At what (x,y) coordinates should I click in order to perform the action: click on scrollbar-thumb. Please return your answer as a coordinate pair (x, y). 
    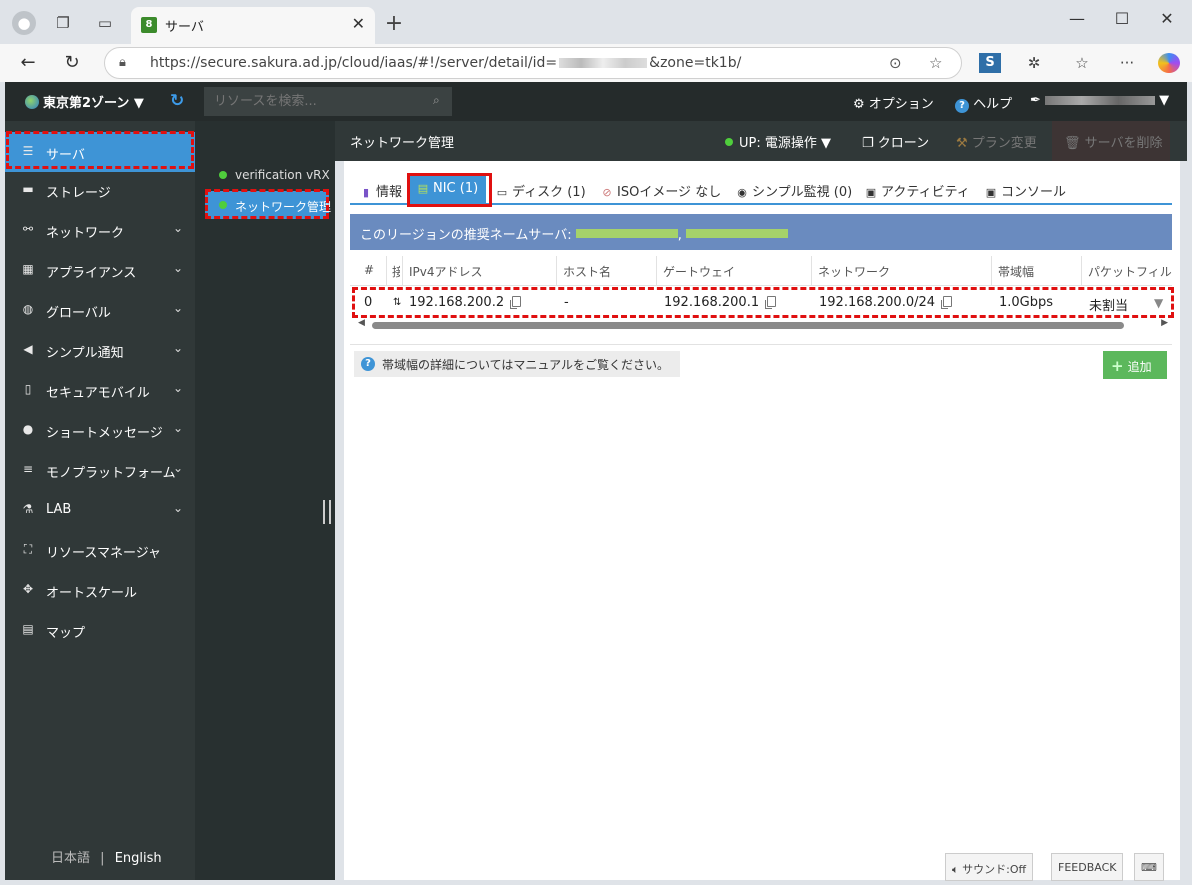
    Looking at the image, I should click on (748, 325).